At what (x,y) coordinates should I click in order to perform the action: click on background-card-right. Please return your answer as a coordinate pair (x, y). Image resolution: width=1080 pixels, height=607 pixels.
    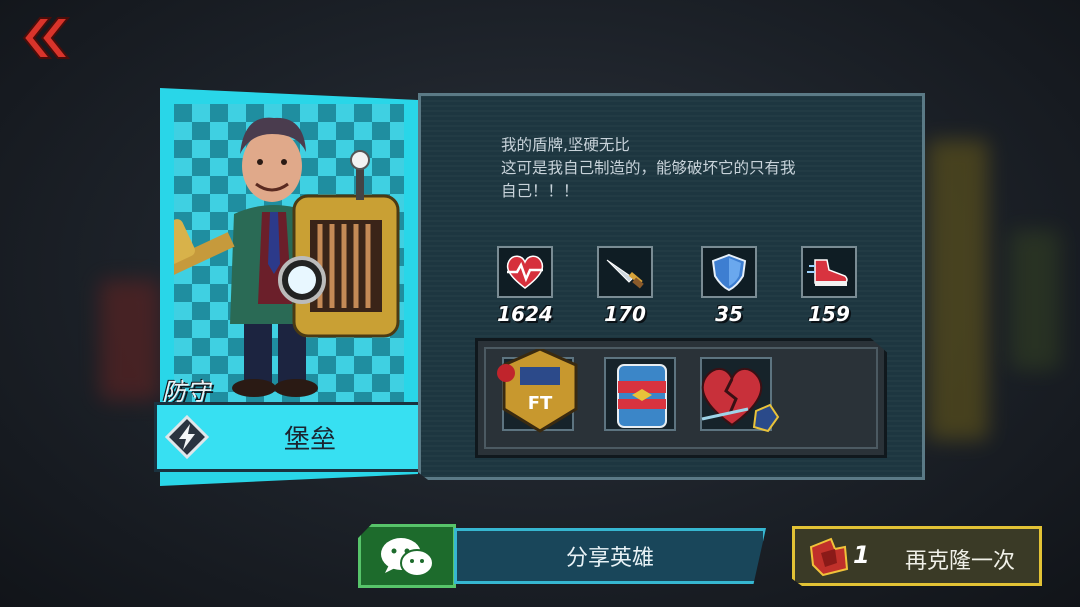
    Looking at the image, I should click on (958, 290).